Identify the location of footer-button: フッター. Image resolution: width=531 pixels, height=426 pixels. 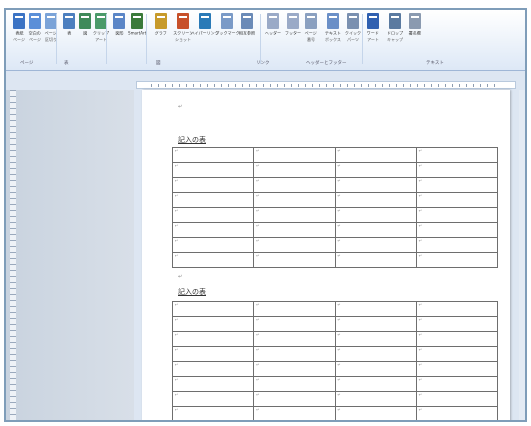
(293, 31).